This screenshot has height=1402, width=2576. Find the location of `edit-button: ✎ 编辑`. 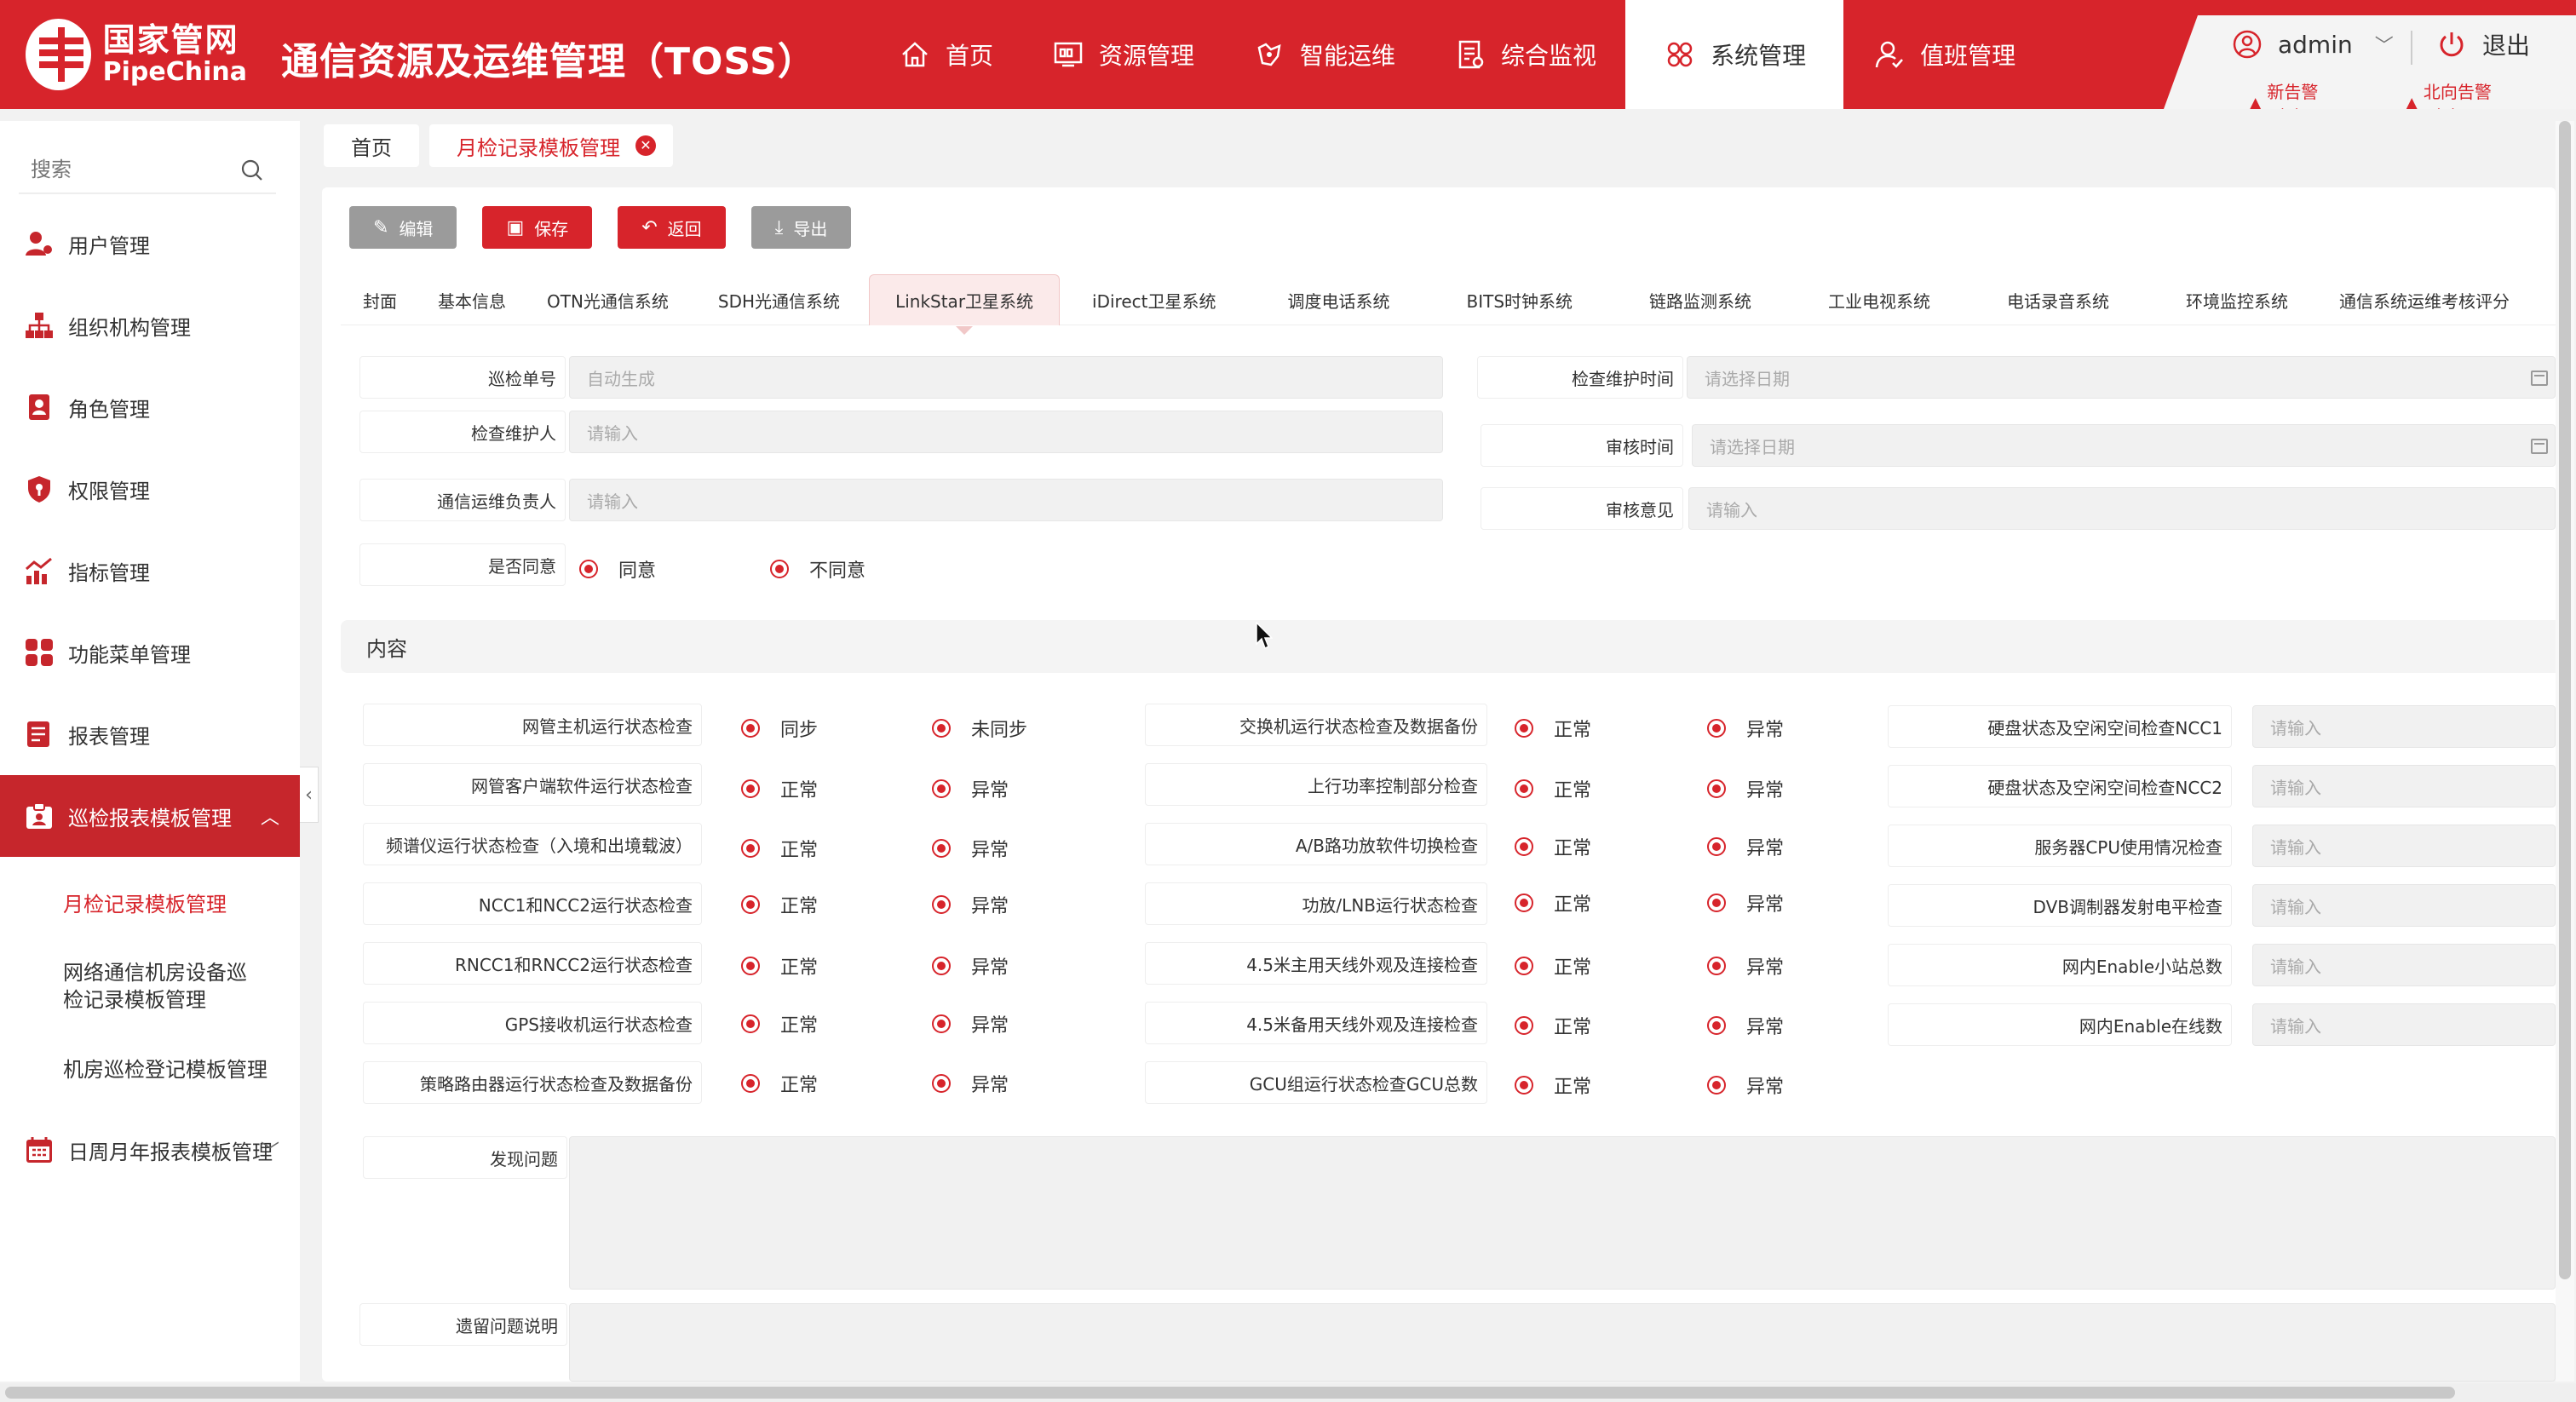

edit-button: ✎ 编辑 is located at coordinates (403, 227).